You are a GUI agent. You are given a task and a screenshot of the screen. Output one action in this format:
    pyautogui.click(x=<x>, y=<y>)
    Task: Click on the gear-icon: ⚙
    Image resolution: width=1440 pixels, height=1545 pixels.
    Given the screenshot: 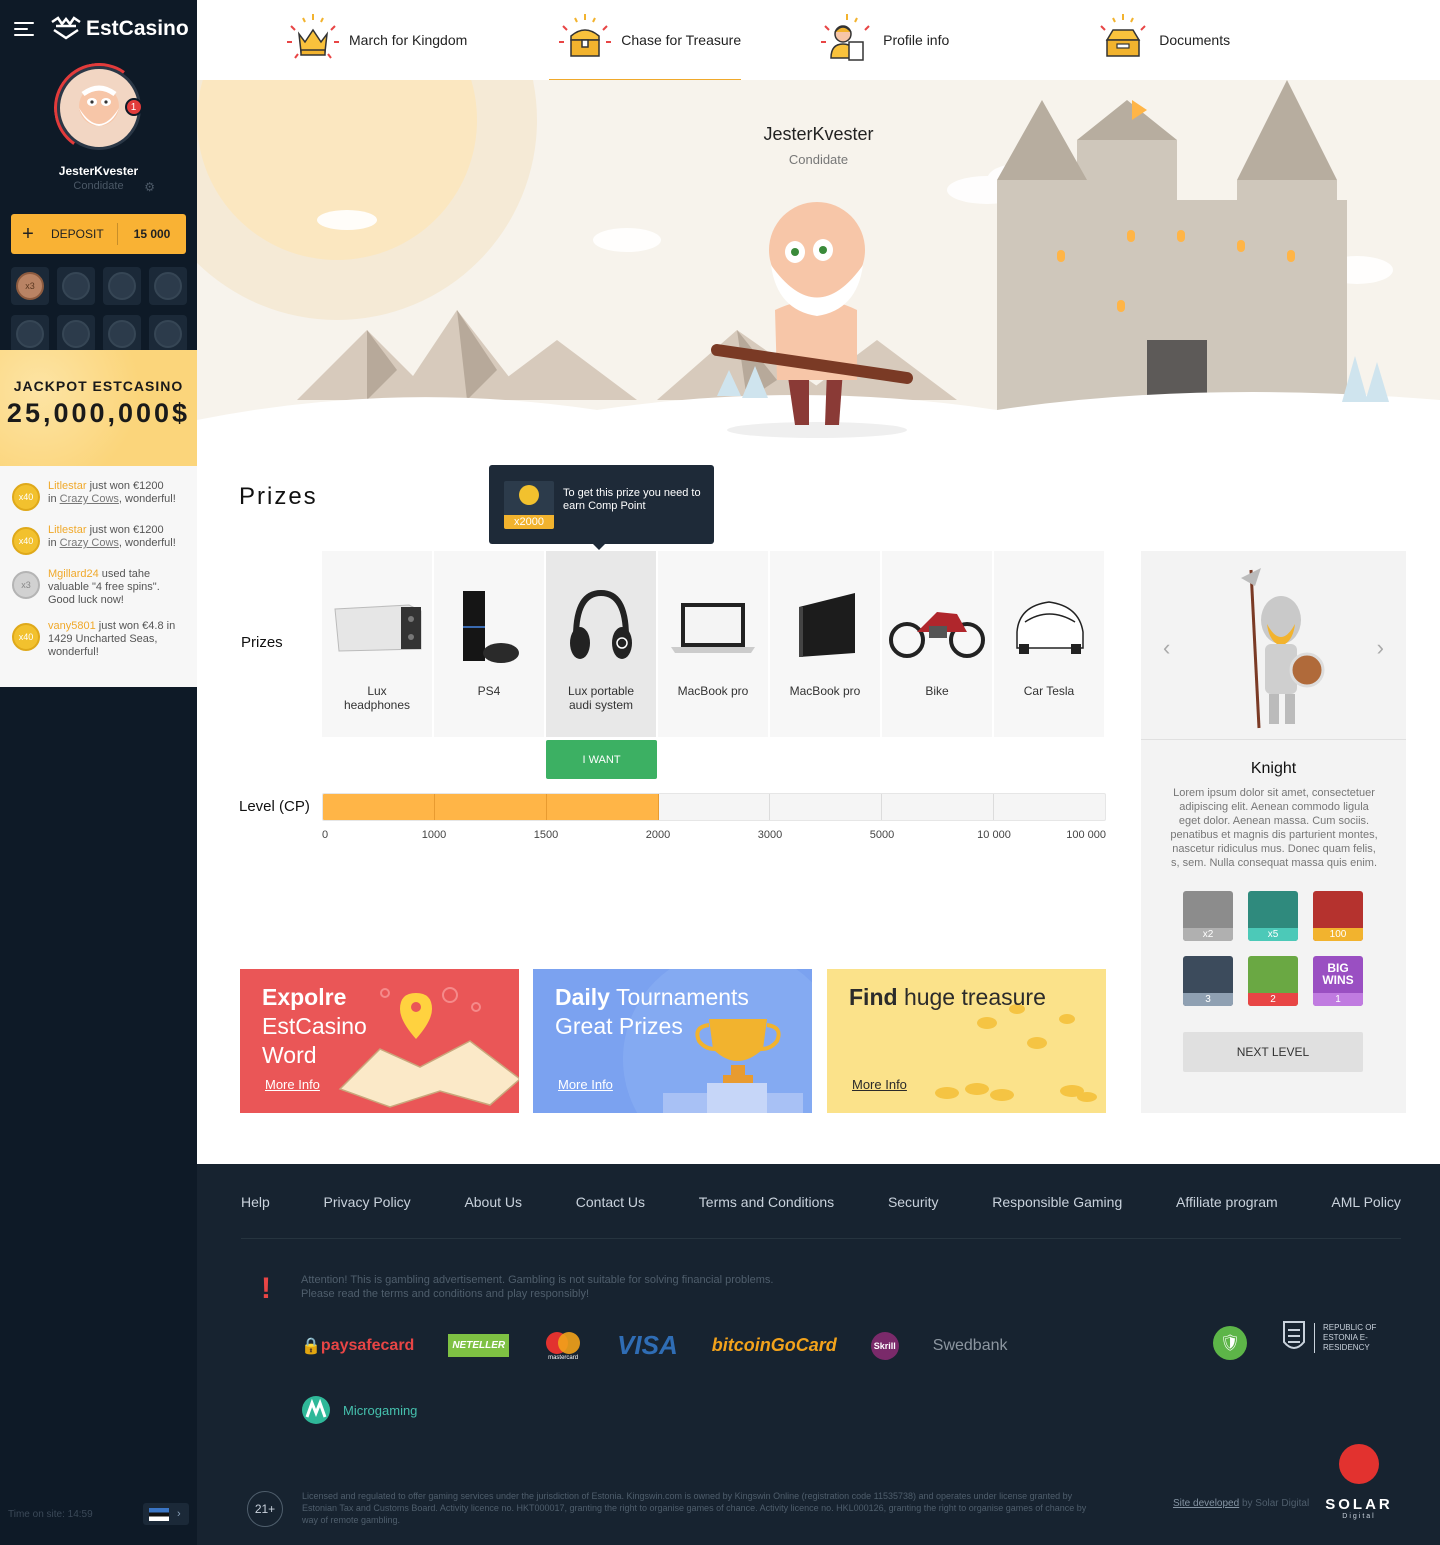 What is the action you would take?
    pyautogui.click(x=149, y=187)
    